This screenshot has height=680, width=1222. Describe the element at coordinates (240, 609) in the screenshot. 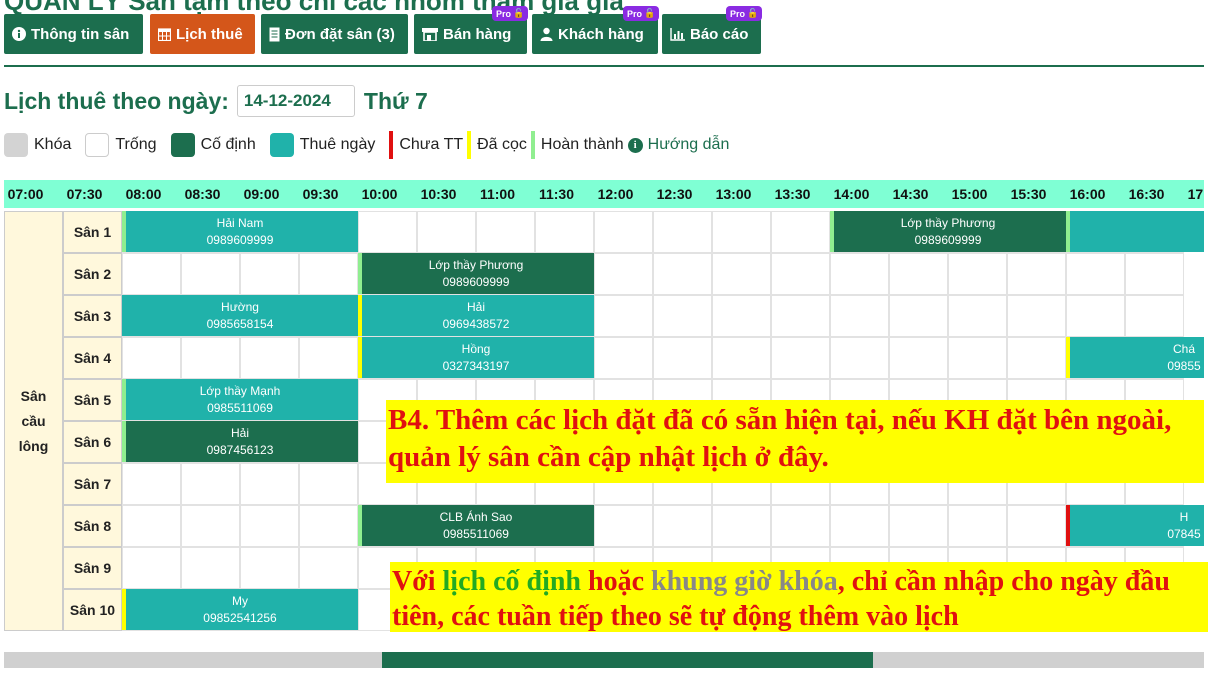

I see `booking-block: My 09852541256` at that location.